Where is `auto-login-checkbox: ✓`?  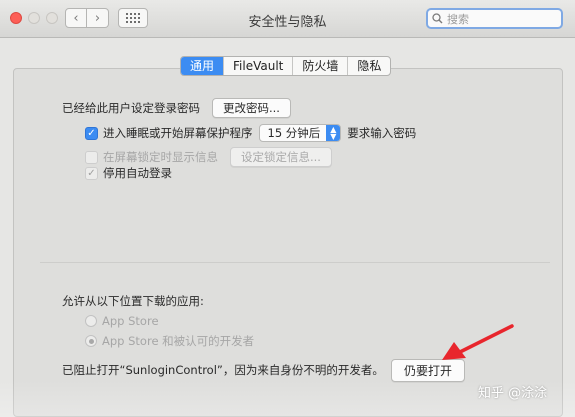
auto-login-checkbox: ✓ is located at coordinates (91, 173).